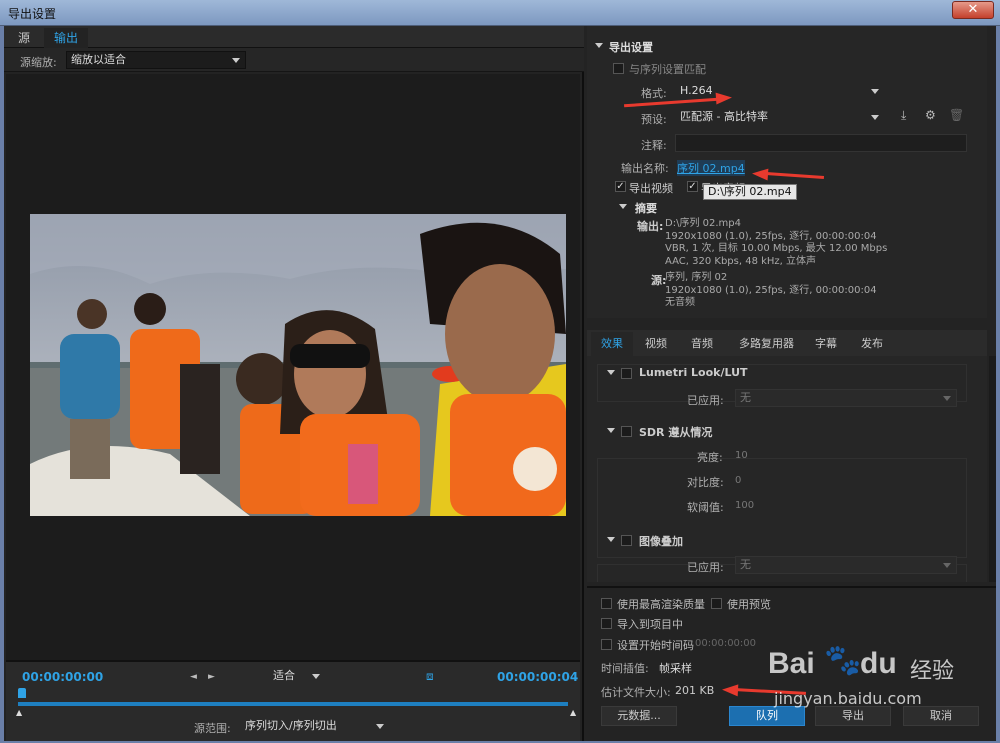 This screenshot has height=743, width=1000. I want to click on sdr-label: SDR 遵从情况, so click(676, 432).